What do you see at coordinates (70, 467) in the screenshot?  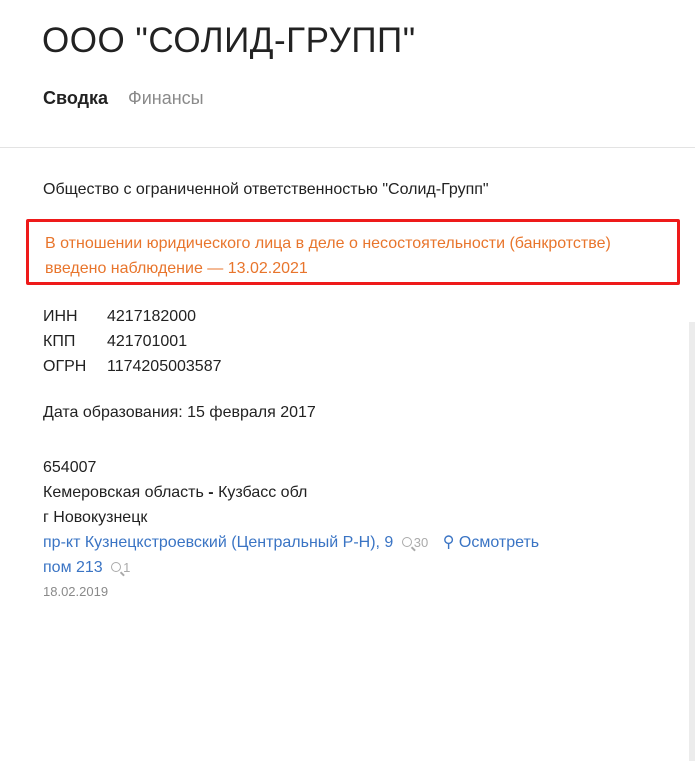 I see `postal-code: 654007` at bounding box center [70, 467].